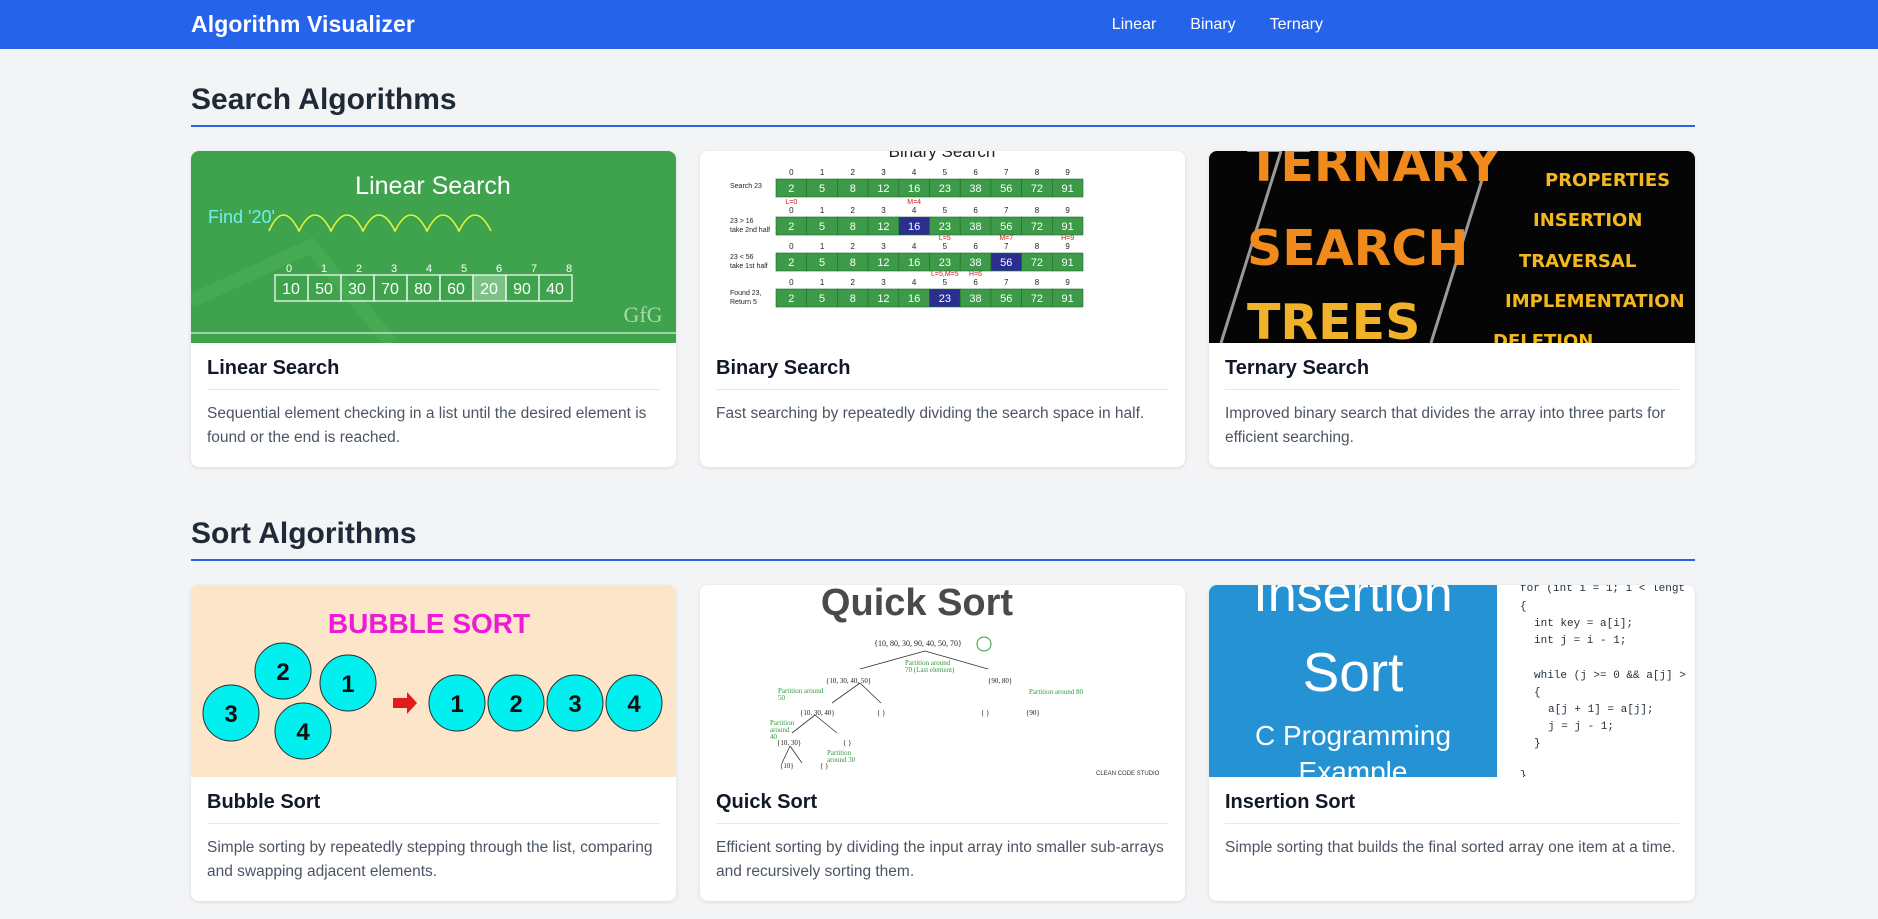 This screenshot has width=1878, height=919. What do you see at coordinates (423, 289) in the screenshot?
I see `svg-text: 80` at bounding box center [423, 289].